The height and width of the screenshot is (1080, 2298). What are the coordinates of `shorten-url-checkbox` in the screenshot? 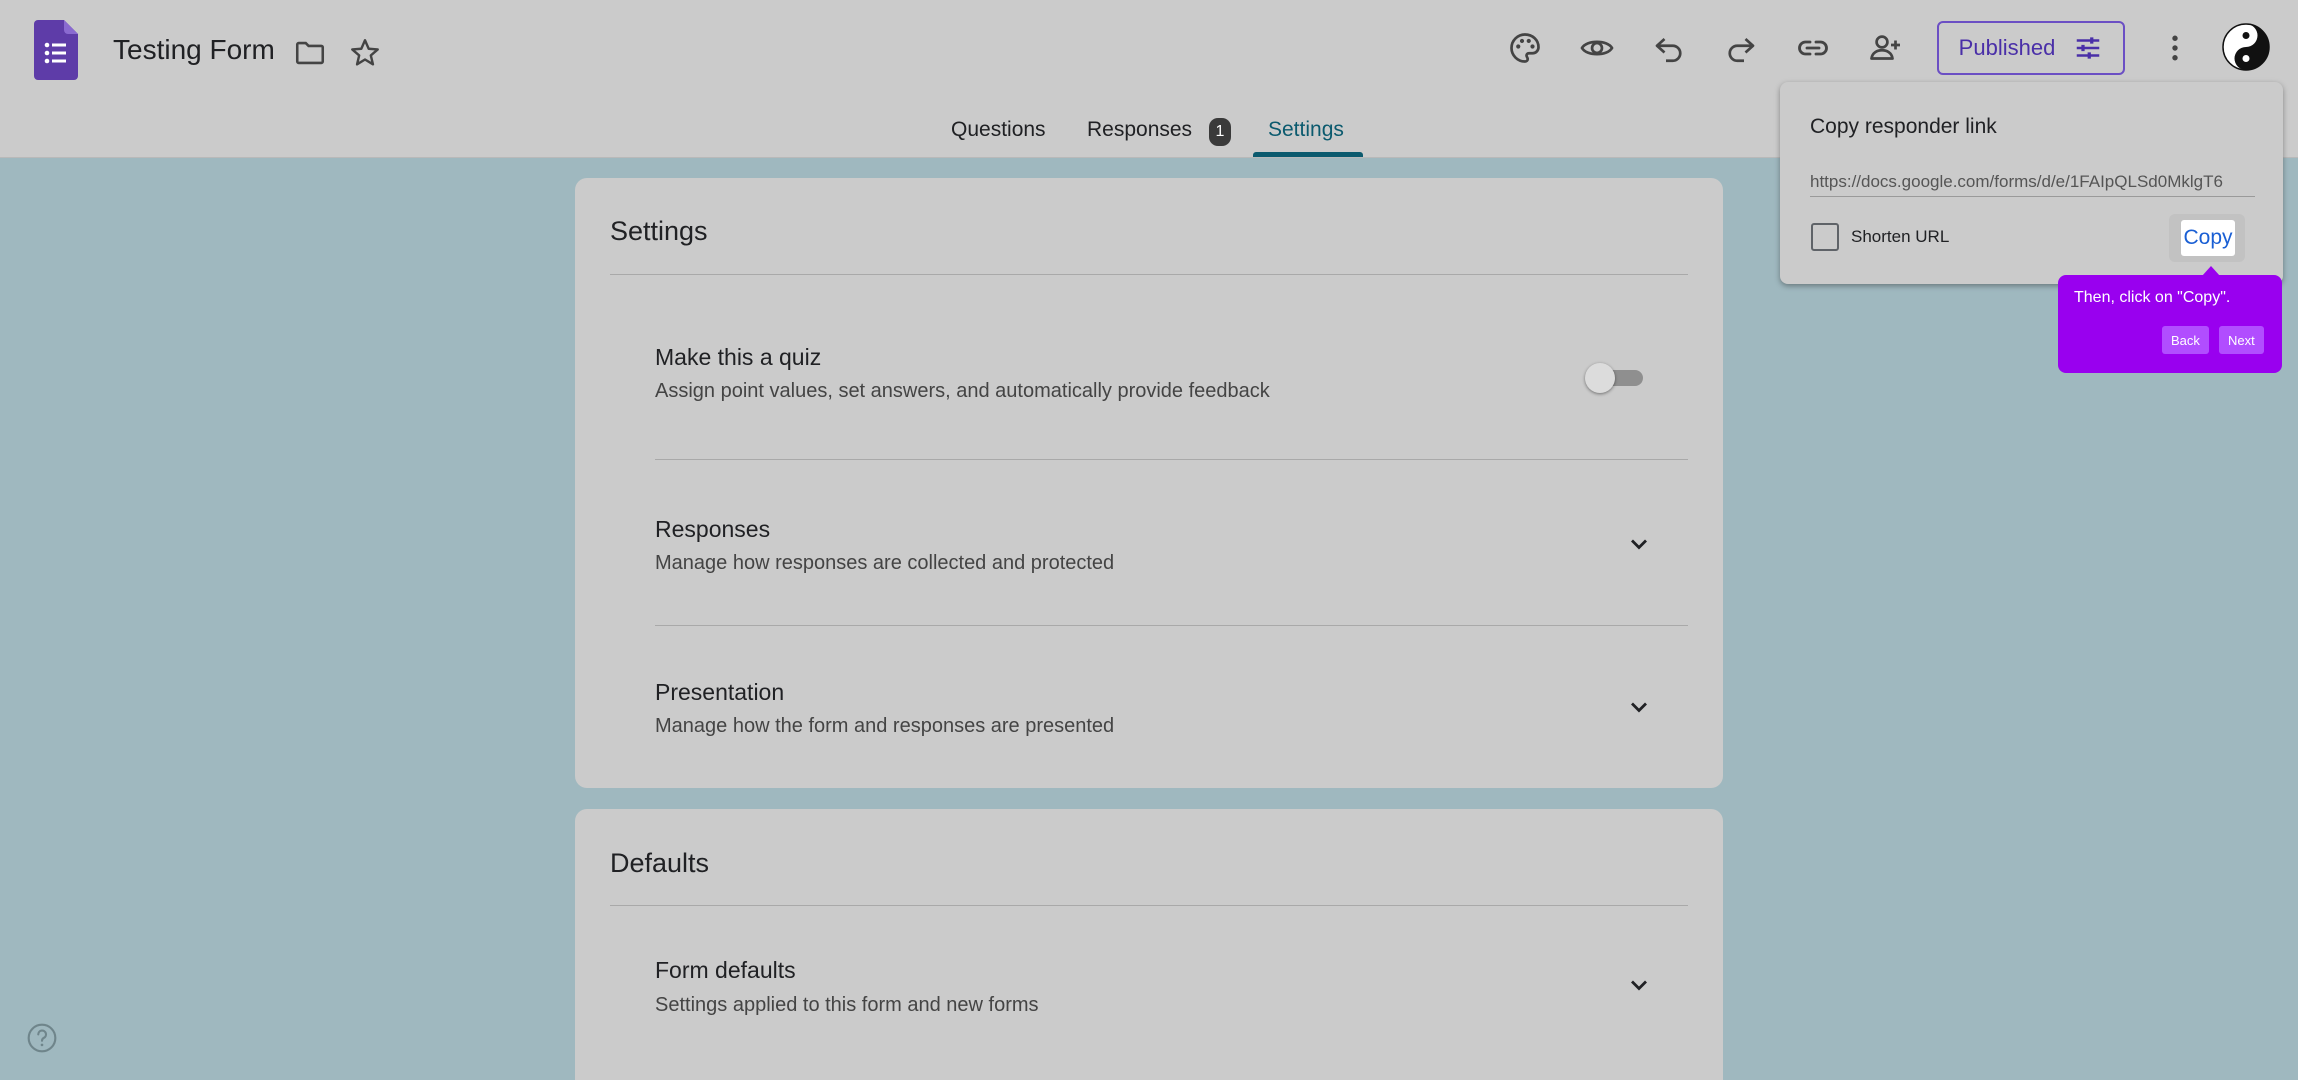 It's located at (1825, 237).